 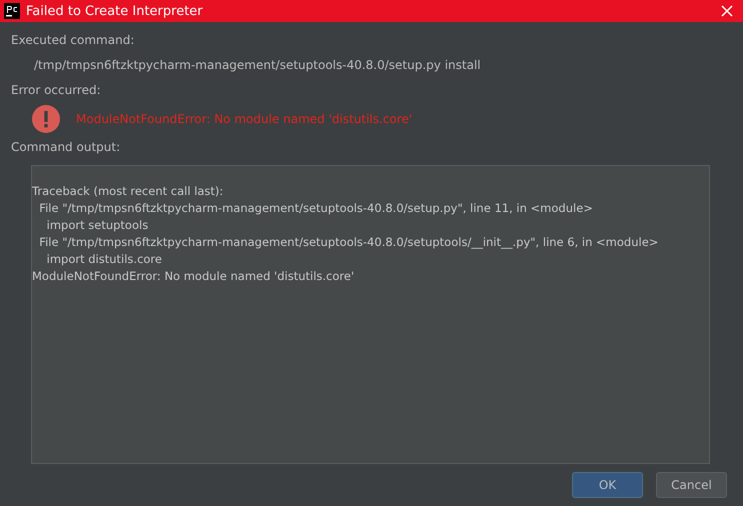 I want to click on section-label: Executed command:, so click(x=73, y=40).